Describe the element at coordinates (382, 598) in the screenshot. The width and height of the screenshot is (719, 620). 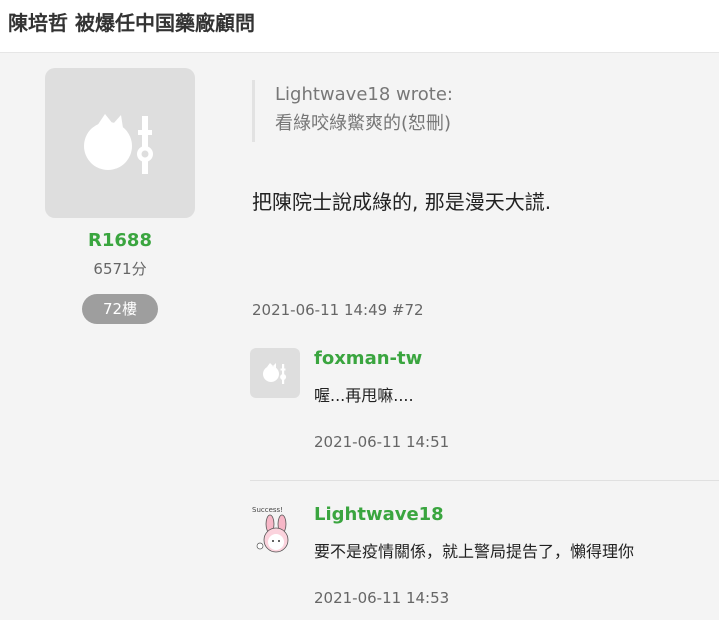
I see `reply-time: 2021-06-11 14:53` at that location.